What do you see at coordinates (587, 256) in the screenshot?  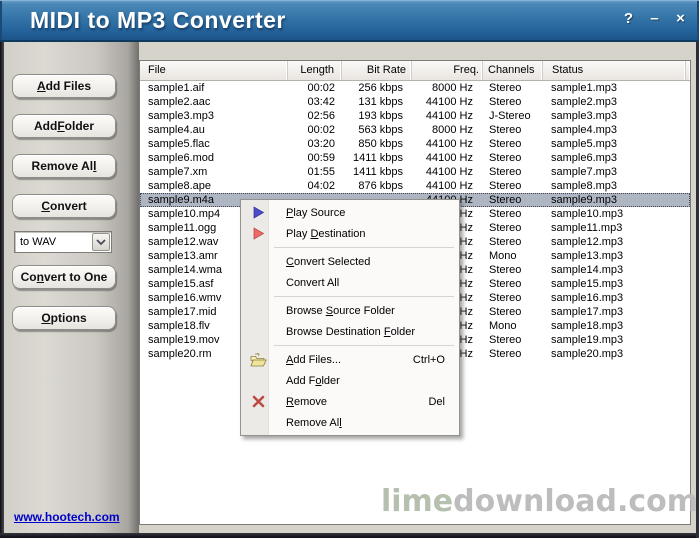 I see `cell-status: sample13.mp3` at bounding box center [587, 256].